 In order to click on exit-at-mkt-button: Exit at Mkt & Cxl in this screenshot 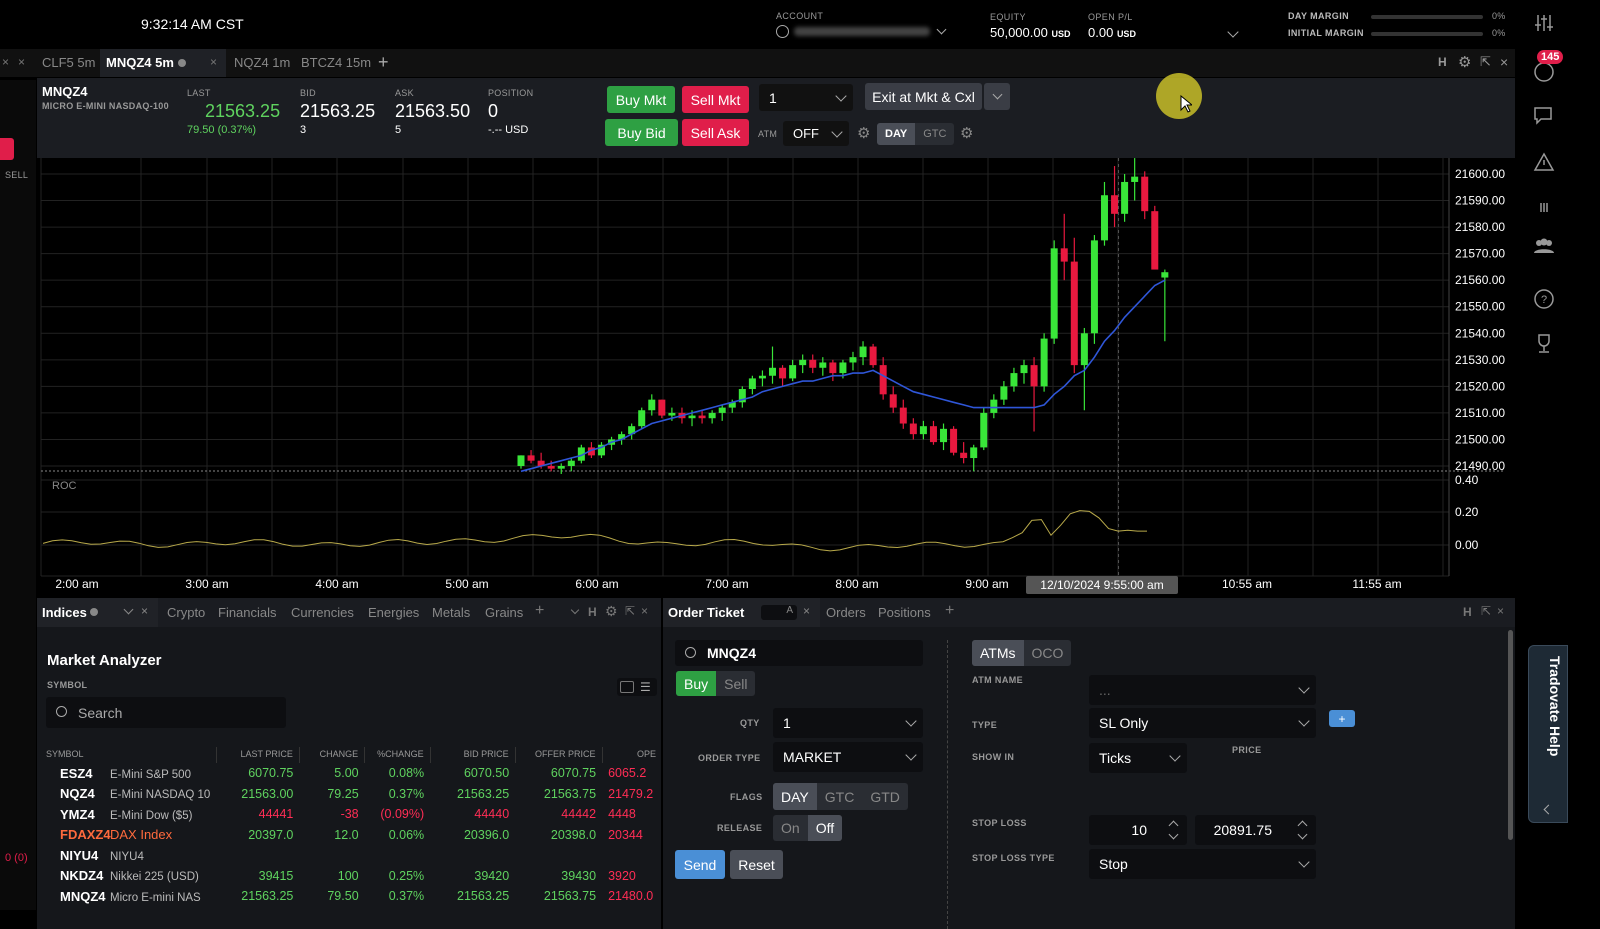, I will do `click(923, 96)`.